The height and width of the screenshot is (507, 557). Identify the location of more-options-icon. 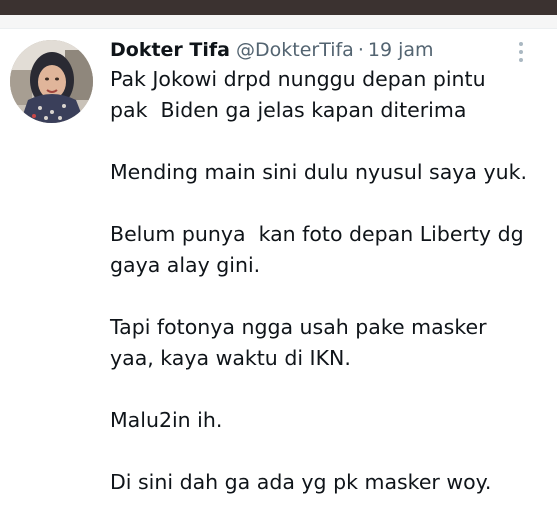
(521, 52).